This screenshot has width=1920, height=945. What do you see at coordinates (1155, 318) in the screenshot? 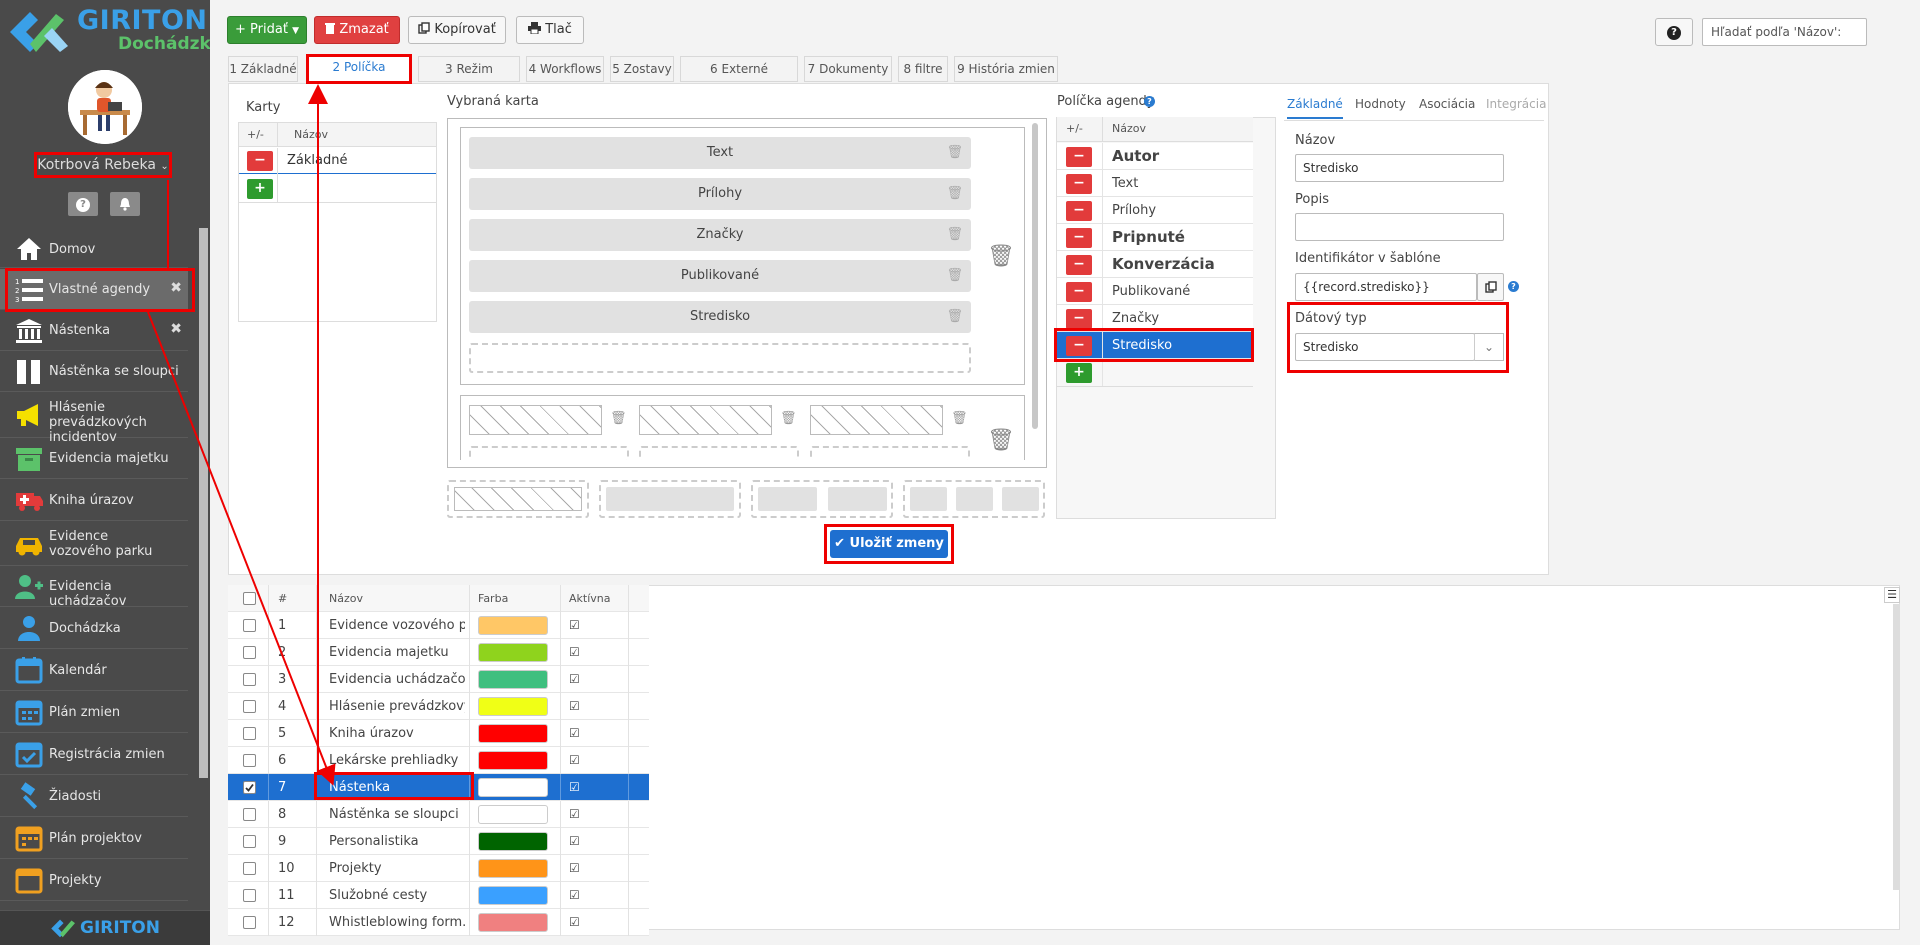
I see `agenda-field-row: − Značky` at bounding box center [1155, 318].